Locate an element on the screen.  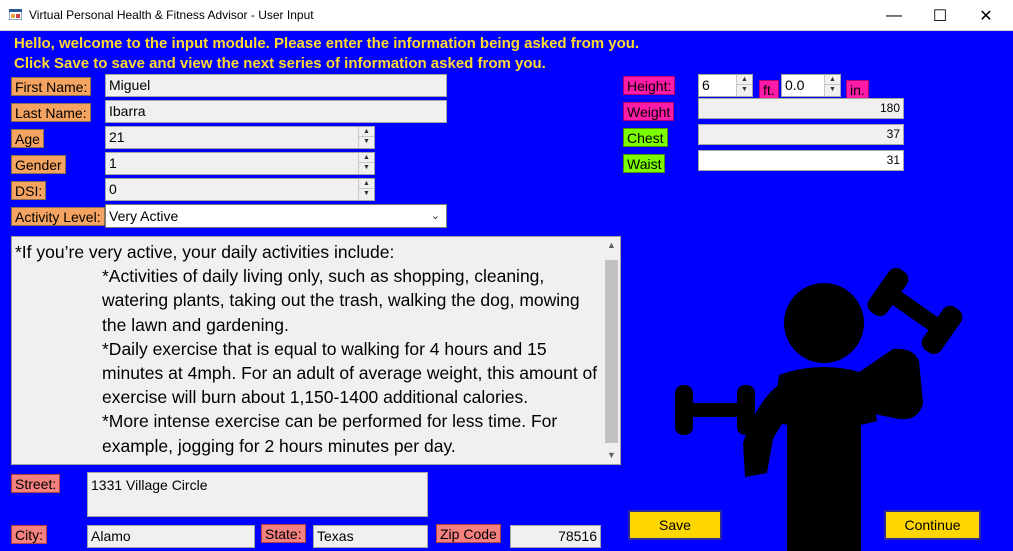
state-input: Texas is located at coordinates (370, 536).